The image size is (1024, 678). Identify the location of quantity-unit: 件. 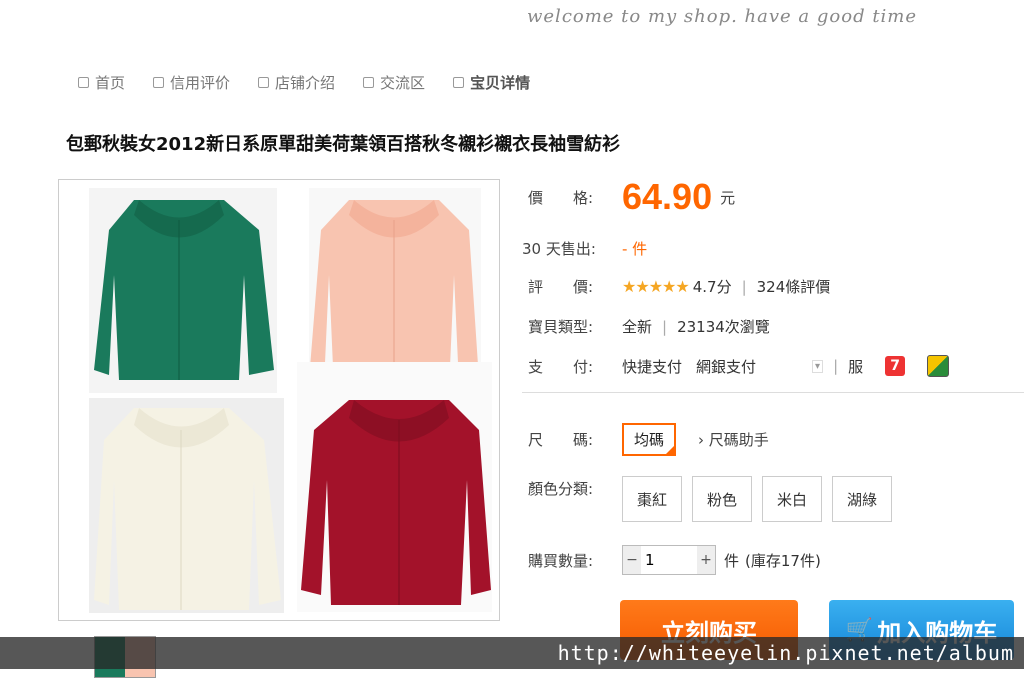
(732, 560).